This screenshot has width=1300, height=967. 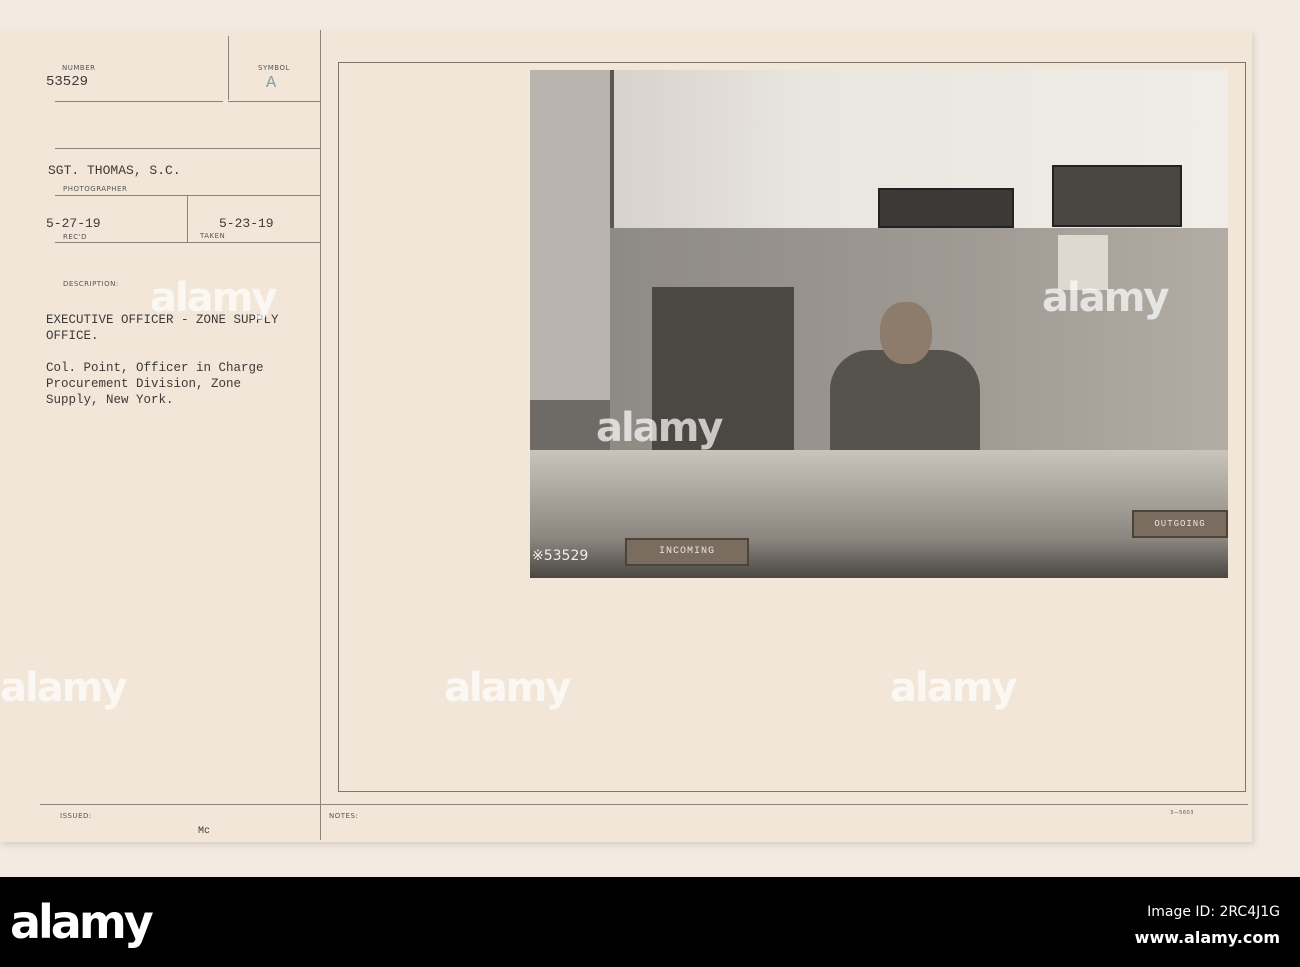 I want to click on received-label: REC'D, so click(x=75, y=237).